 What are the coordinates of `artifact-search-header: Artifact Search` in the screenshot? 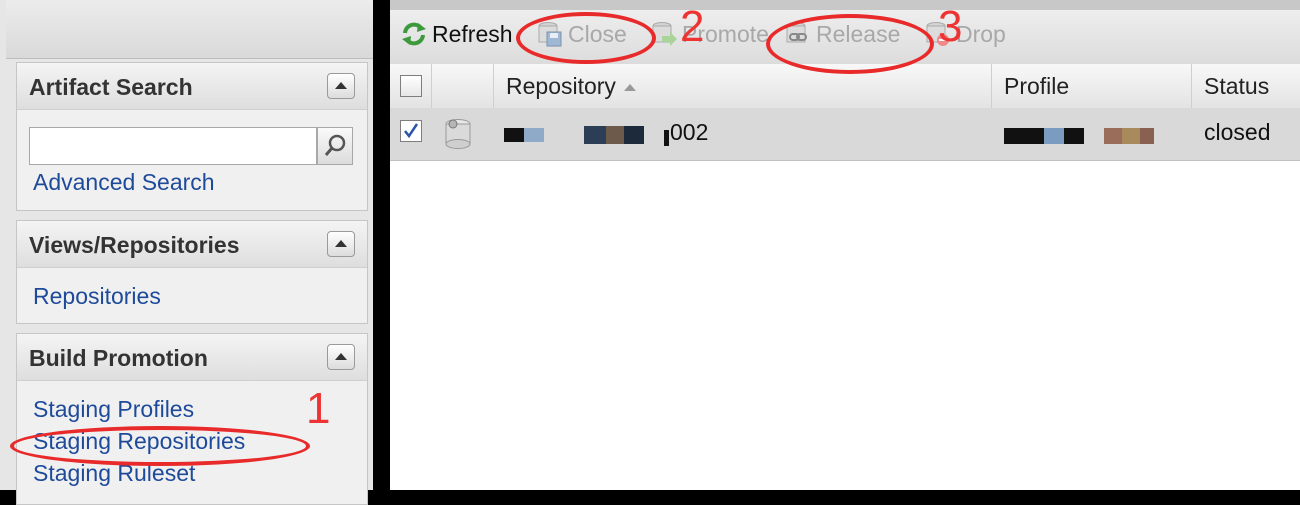 It's located at (192, 86).